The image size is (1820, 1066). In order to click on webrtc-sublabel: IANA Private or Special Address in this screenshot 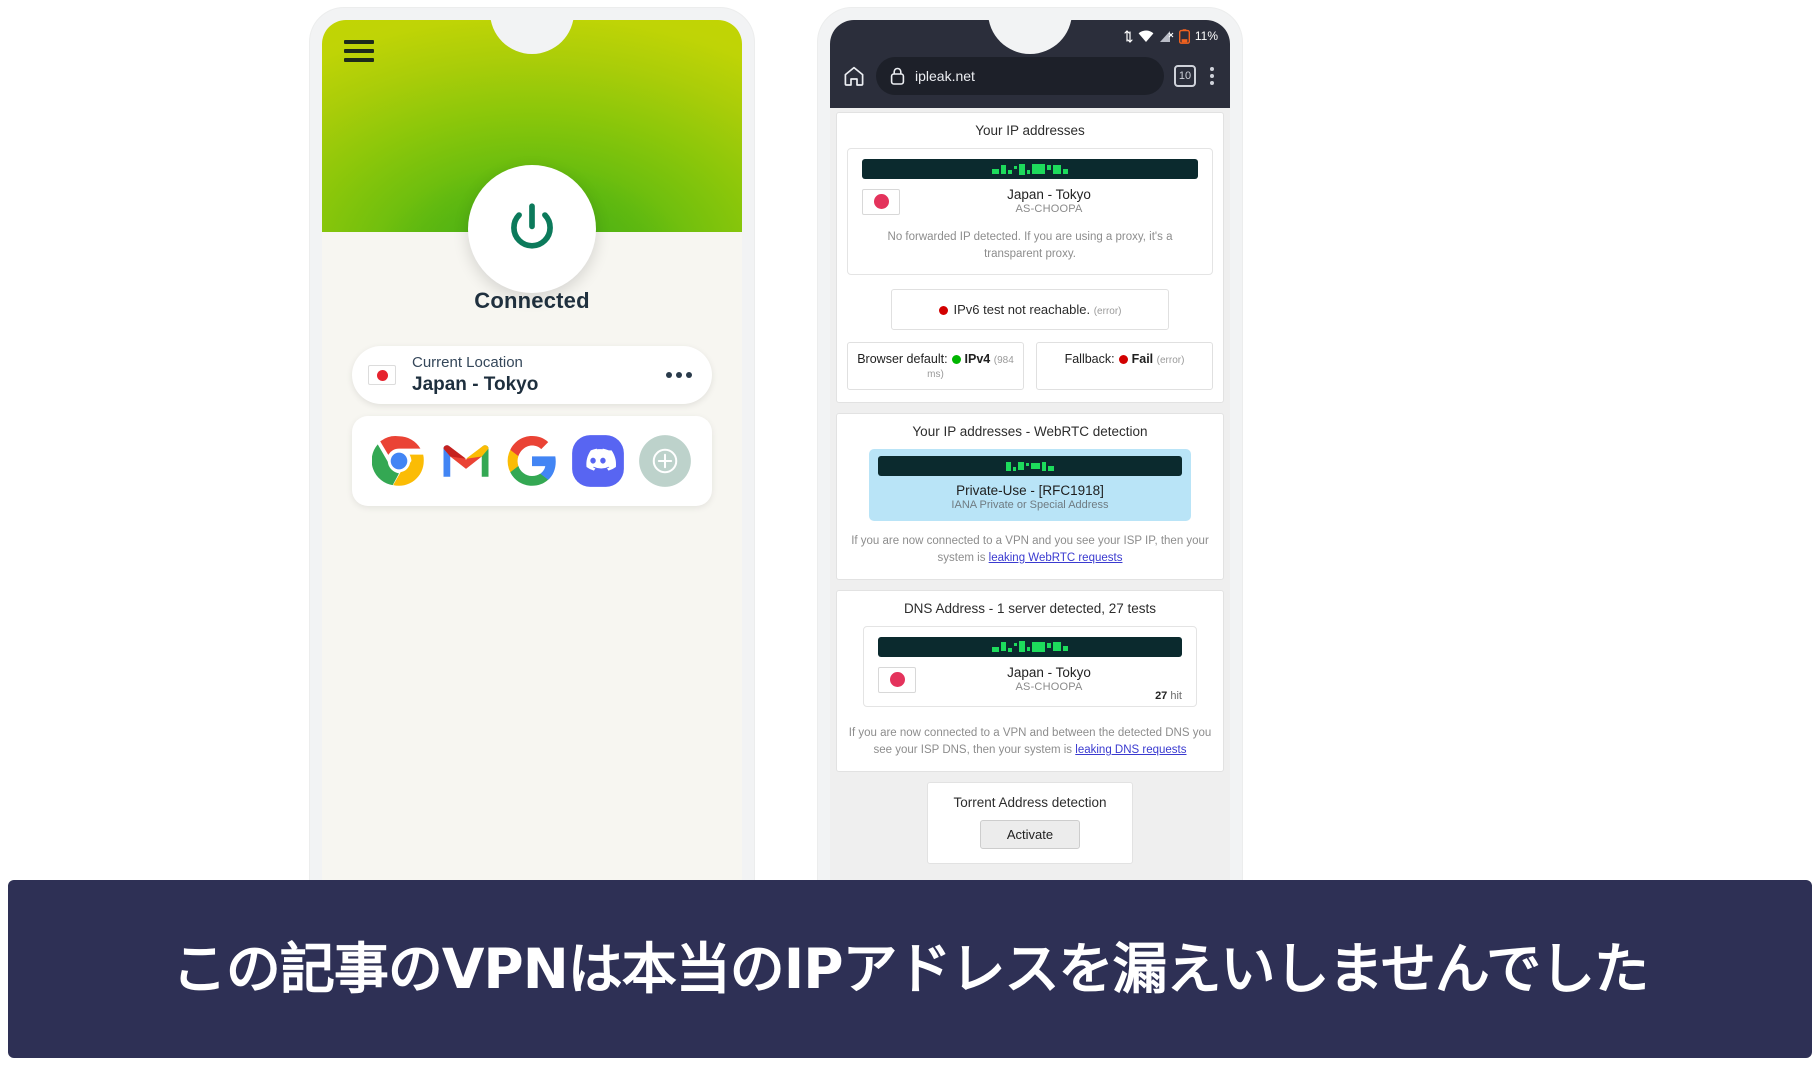, I will do `click(1030, 505)`.